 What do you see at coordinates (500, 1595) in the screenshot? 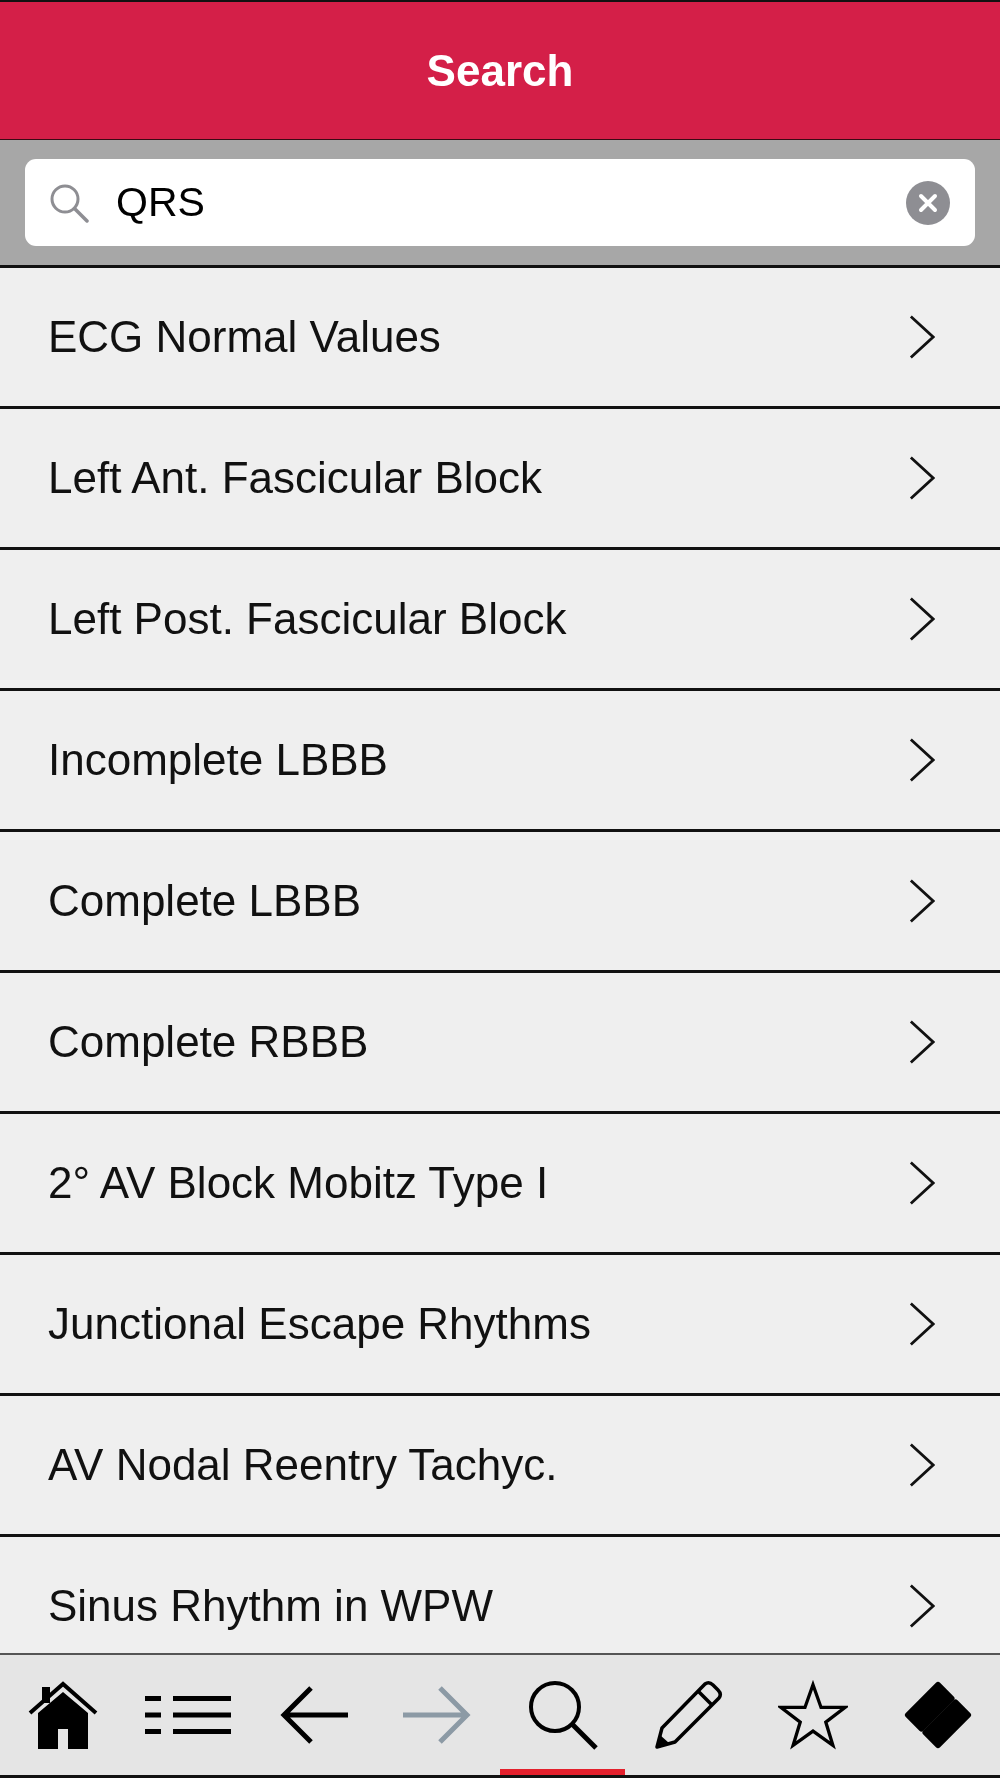
I see `result-item: Sinus Rhythm in WPW` at bounding box center [500, 1595].